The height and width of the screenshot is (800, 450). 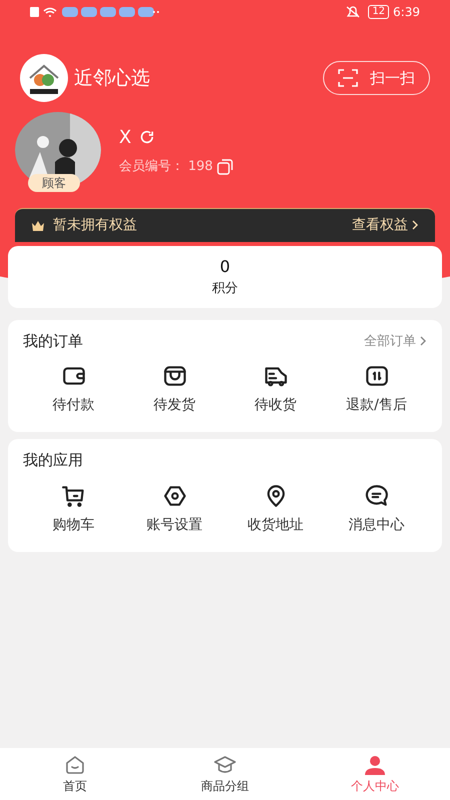 I want to click on section-title: 我的应用, so click(x=53, y=460).